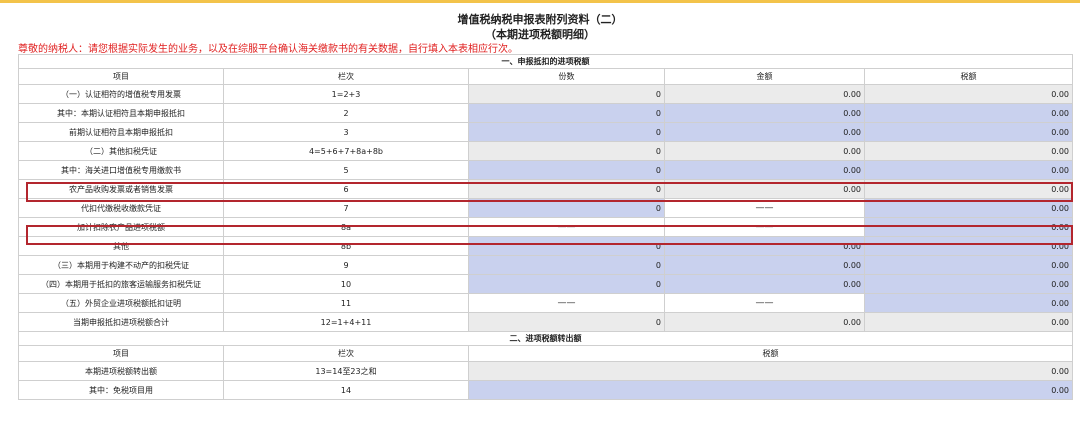  I want to click on row-item: （五）外贸企业进项税额抵扣证明, so click(121, 303).